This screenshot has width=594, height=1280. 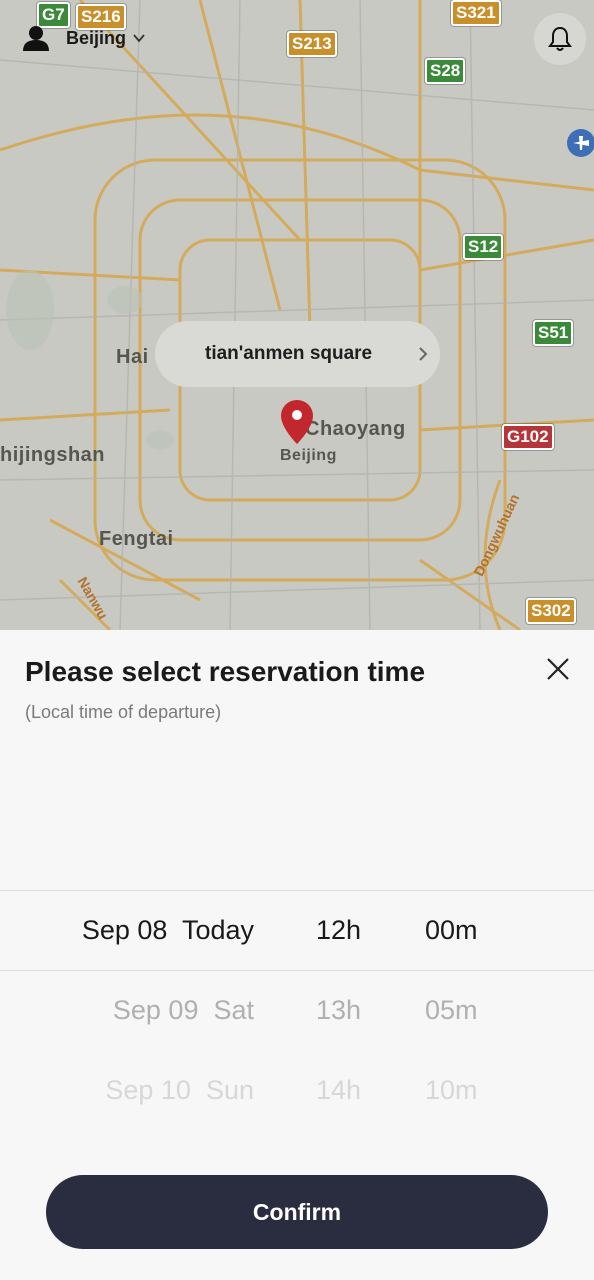 What do you see at coordinates (423, 354) in the screenshot?
I see `chevron-right-icon` at bounding box center [423, 354].